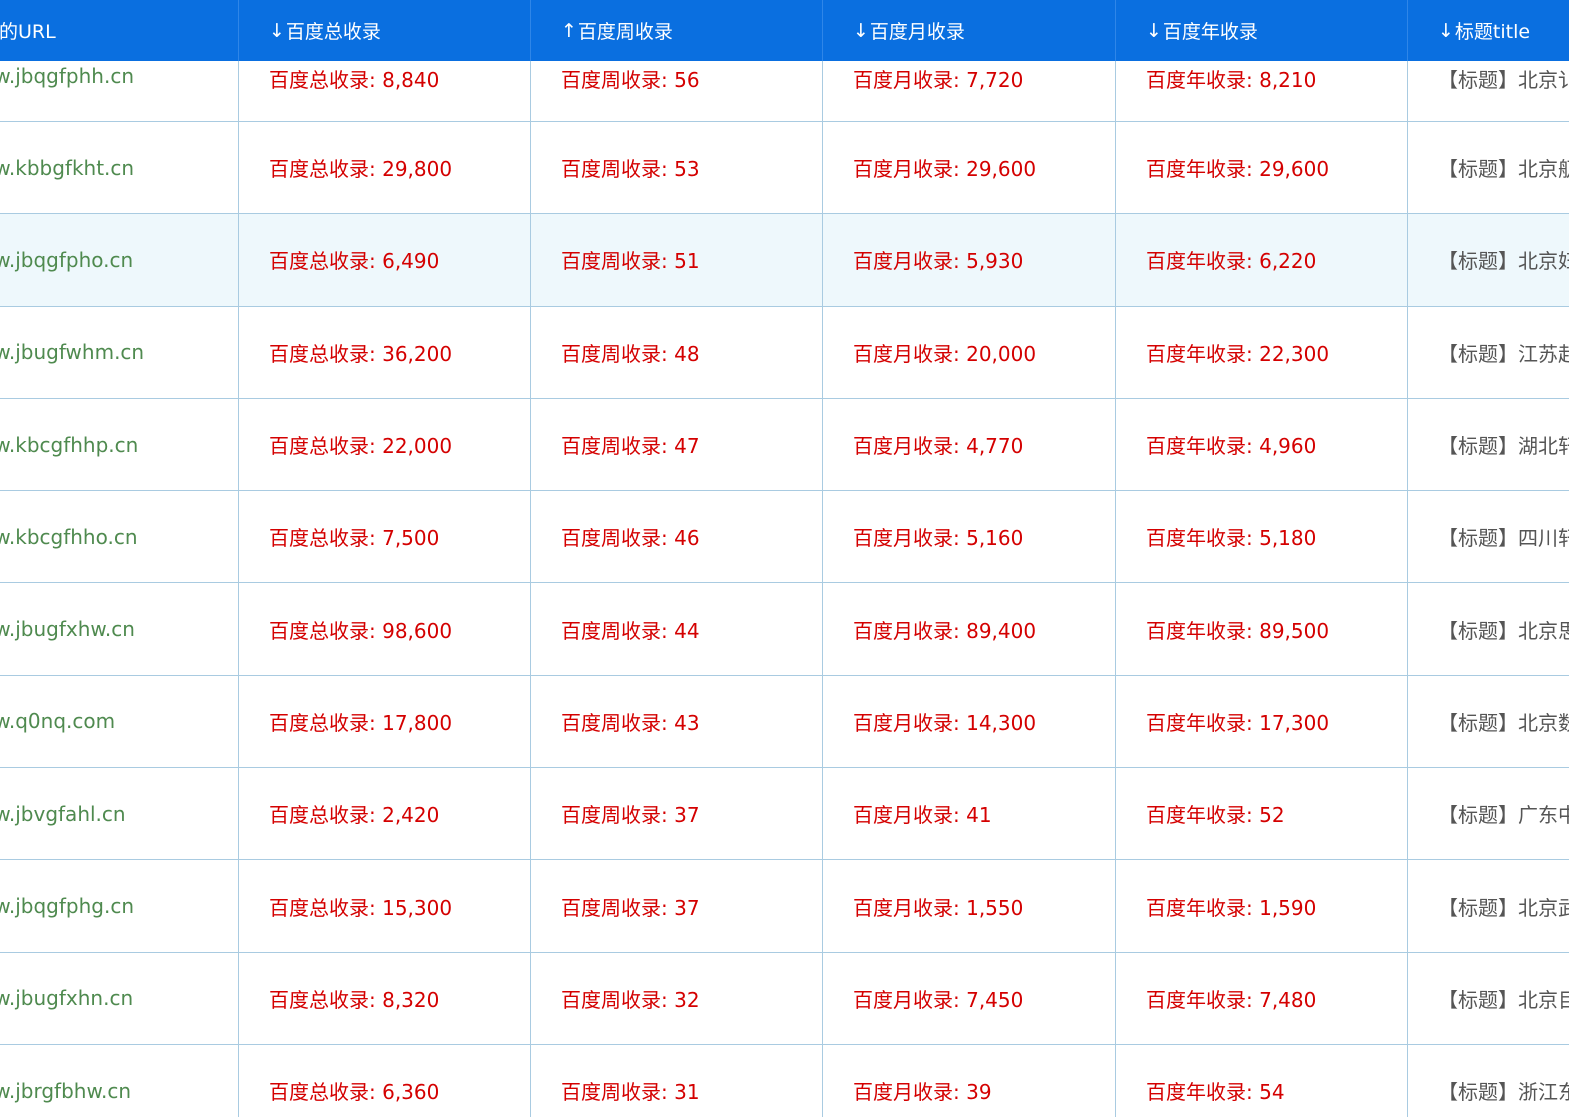 The image size is (1569, 1117). I want to click on total-index-cell: 百度总收录: 22,000, so click(385, 444).